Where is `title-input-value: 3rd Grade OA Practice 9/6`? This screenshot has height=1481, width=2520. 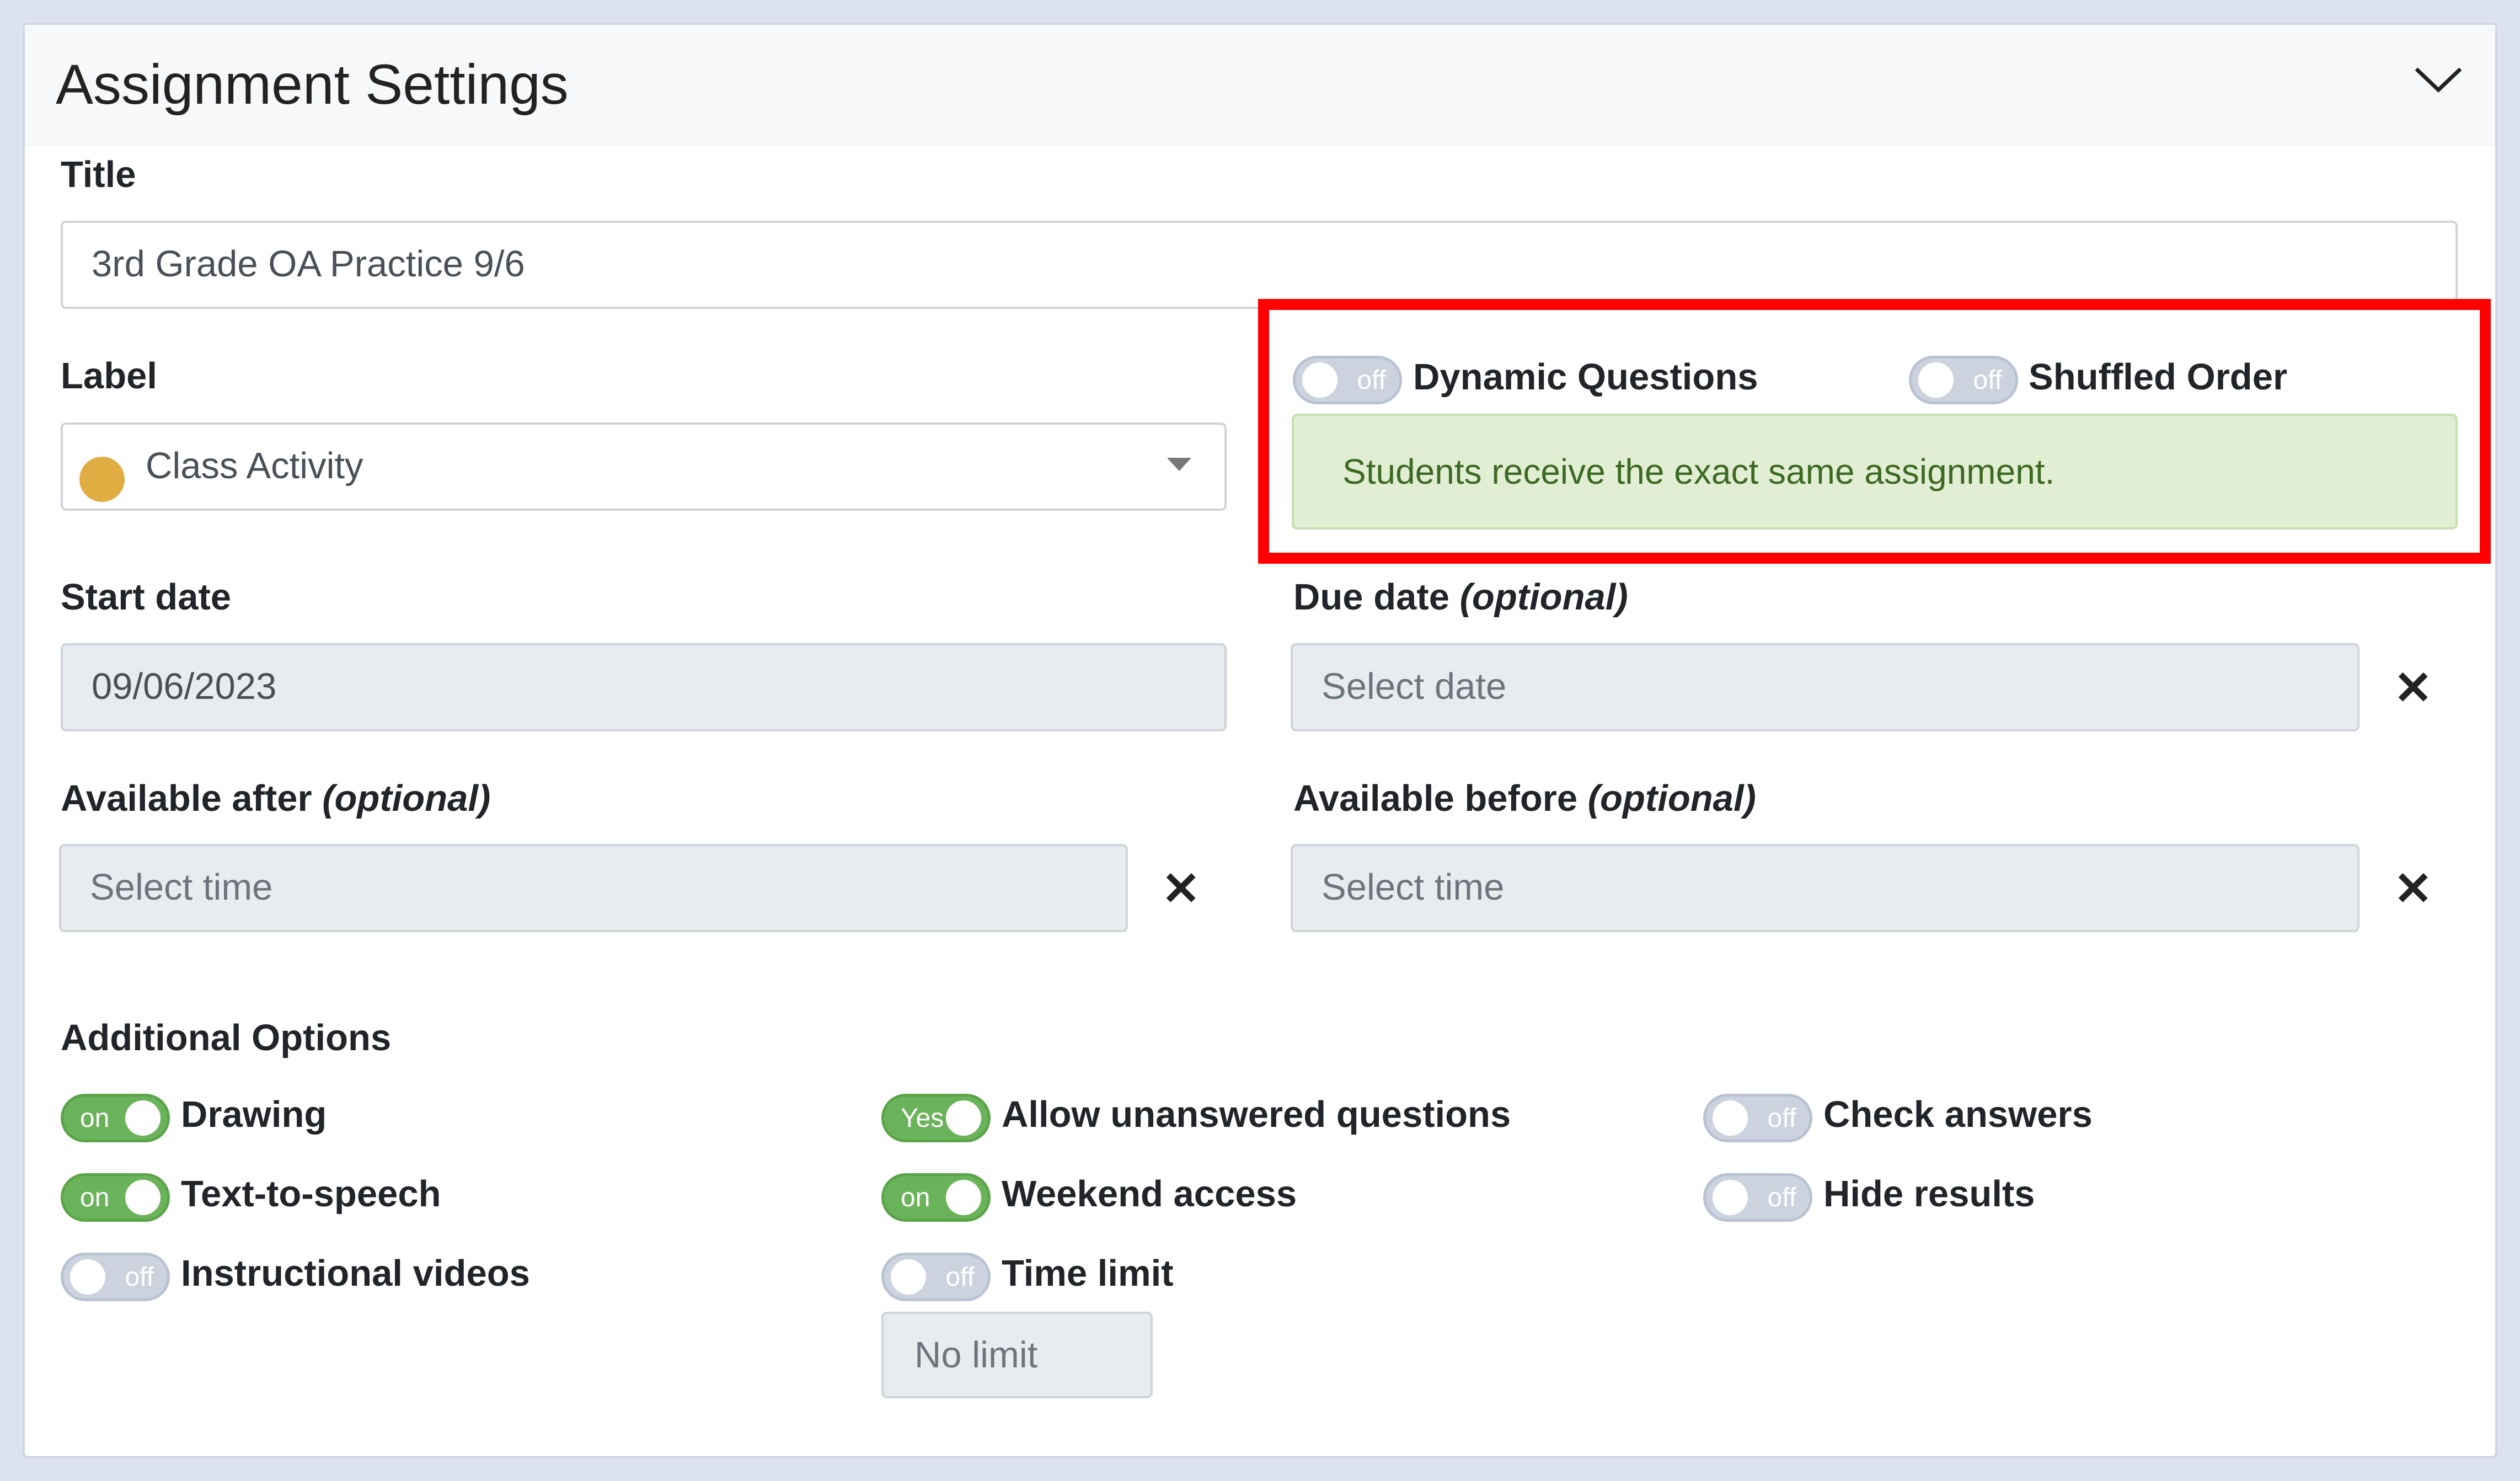 title-input-value: 3rd Grade OA Practice 9/6 is located at coordinates (308, 264).